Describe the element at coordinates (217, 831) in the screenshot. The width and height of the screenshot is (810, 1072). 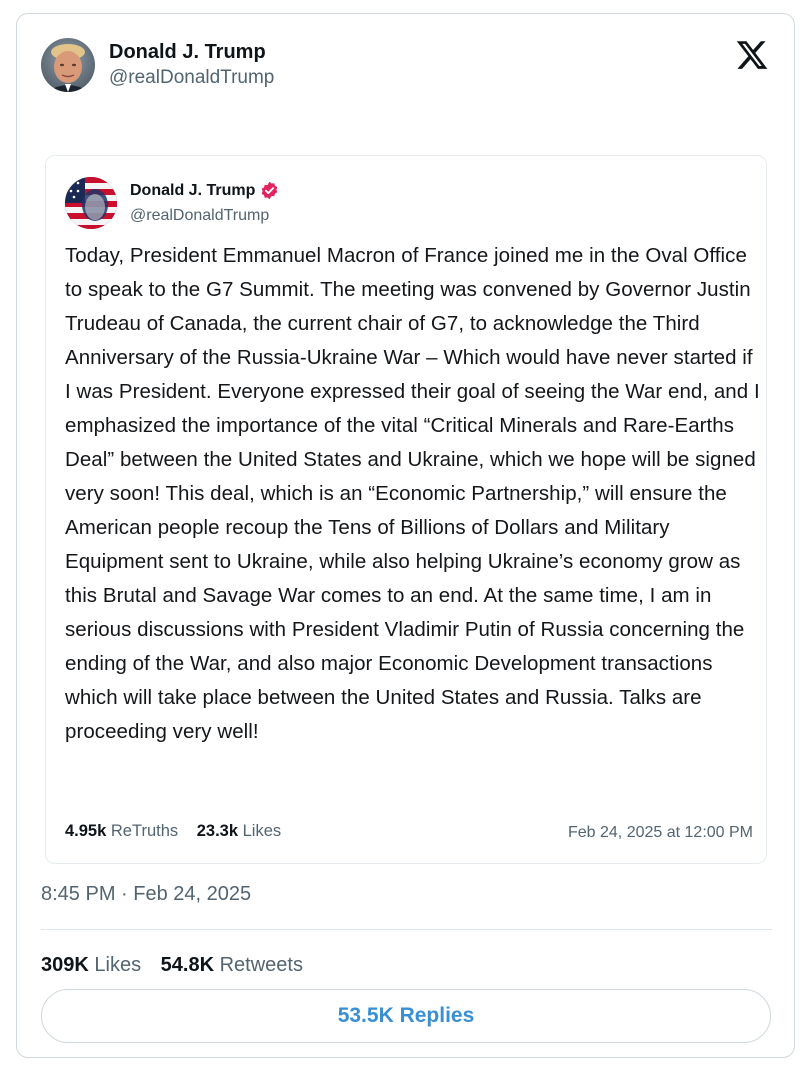
I see `quoted-likes-count: 23.3k` at that location.